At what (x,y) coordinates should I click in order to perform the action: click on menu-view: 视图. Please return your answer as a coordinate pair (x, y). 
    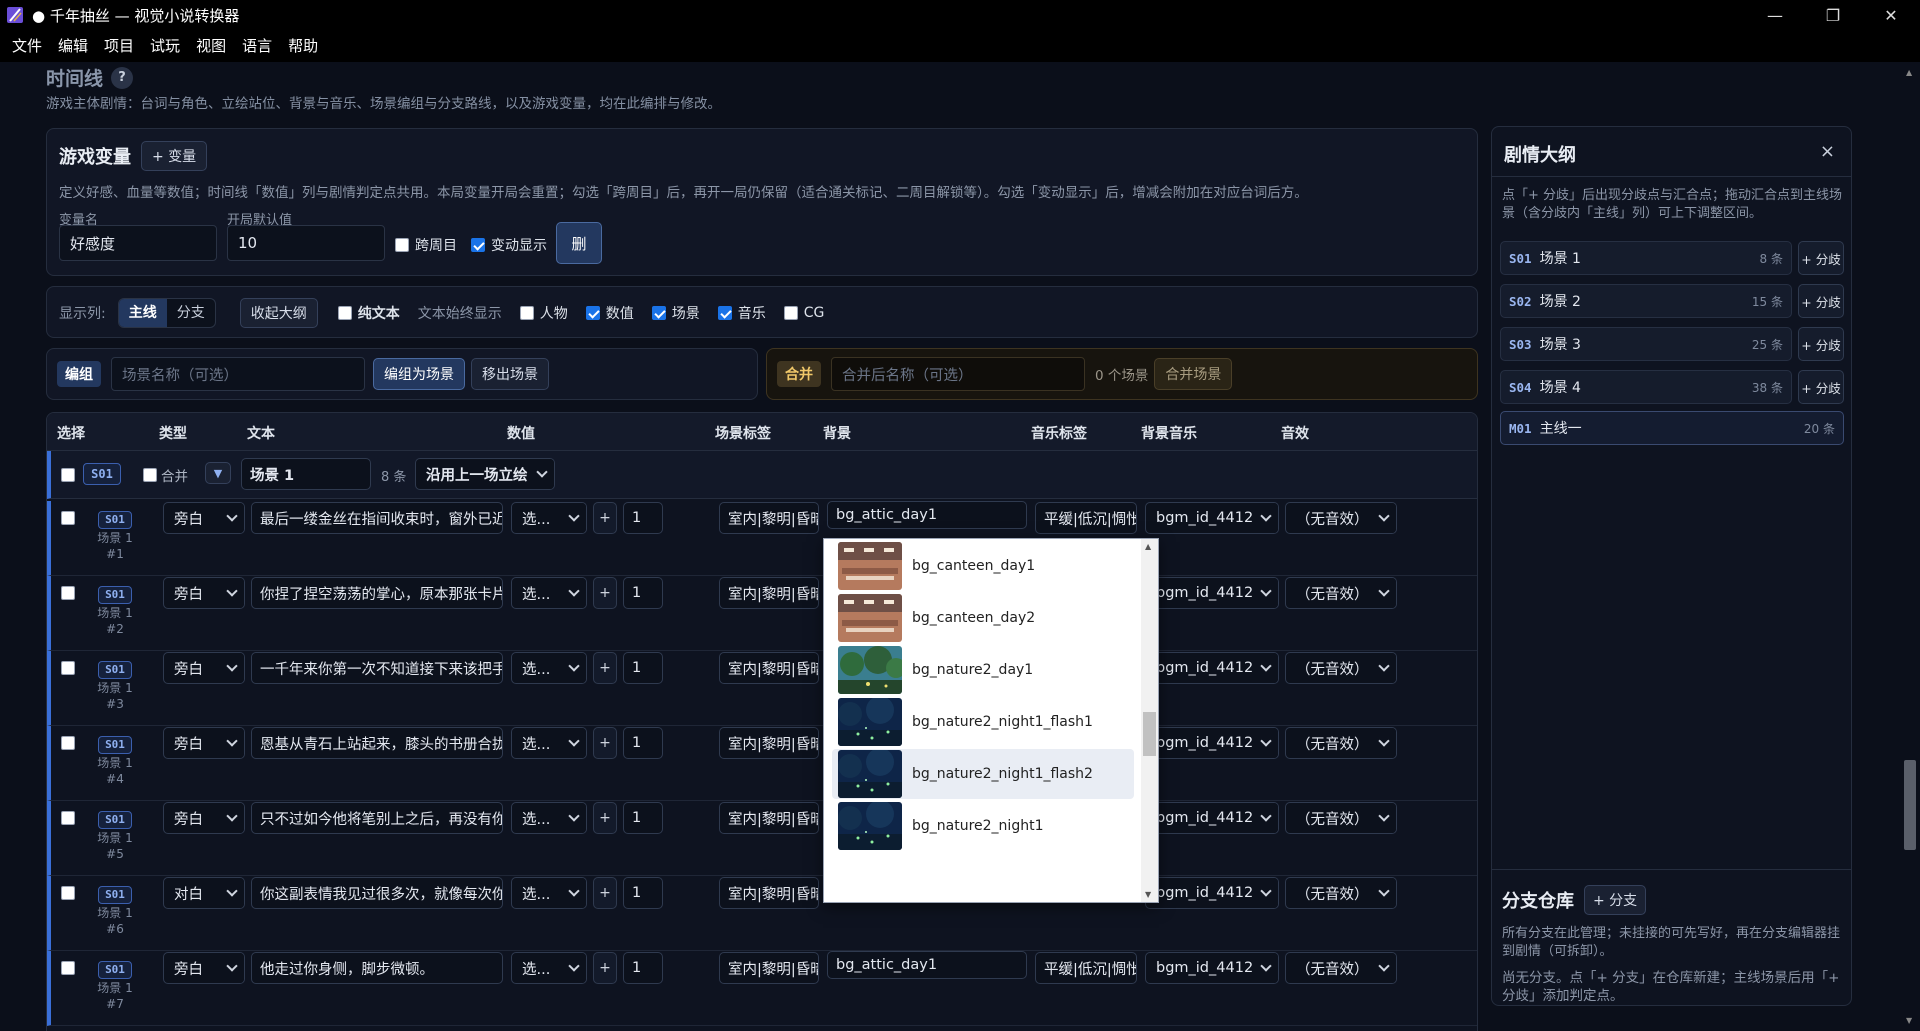
    Looking at the image, I should click on (211, 46).